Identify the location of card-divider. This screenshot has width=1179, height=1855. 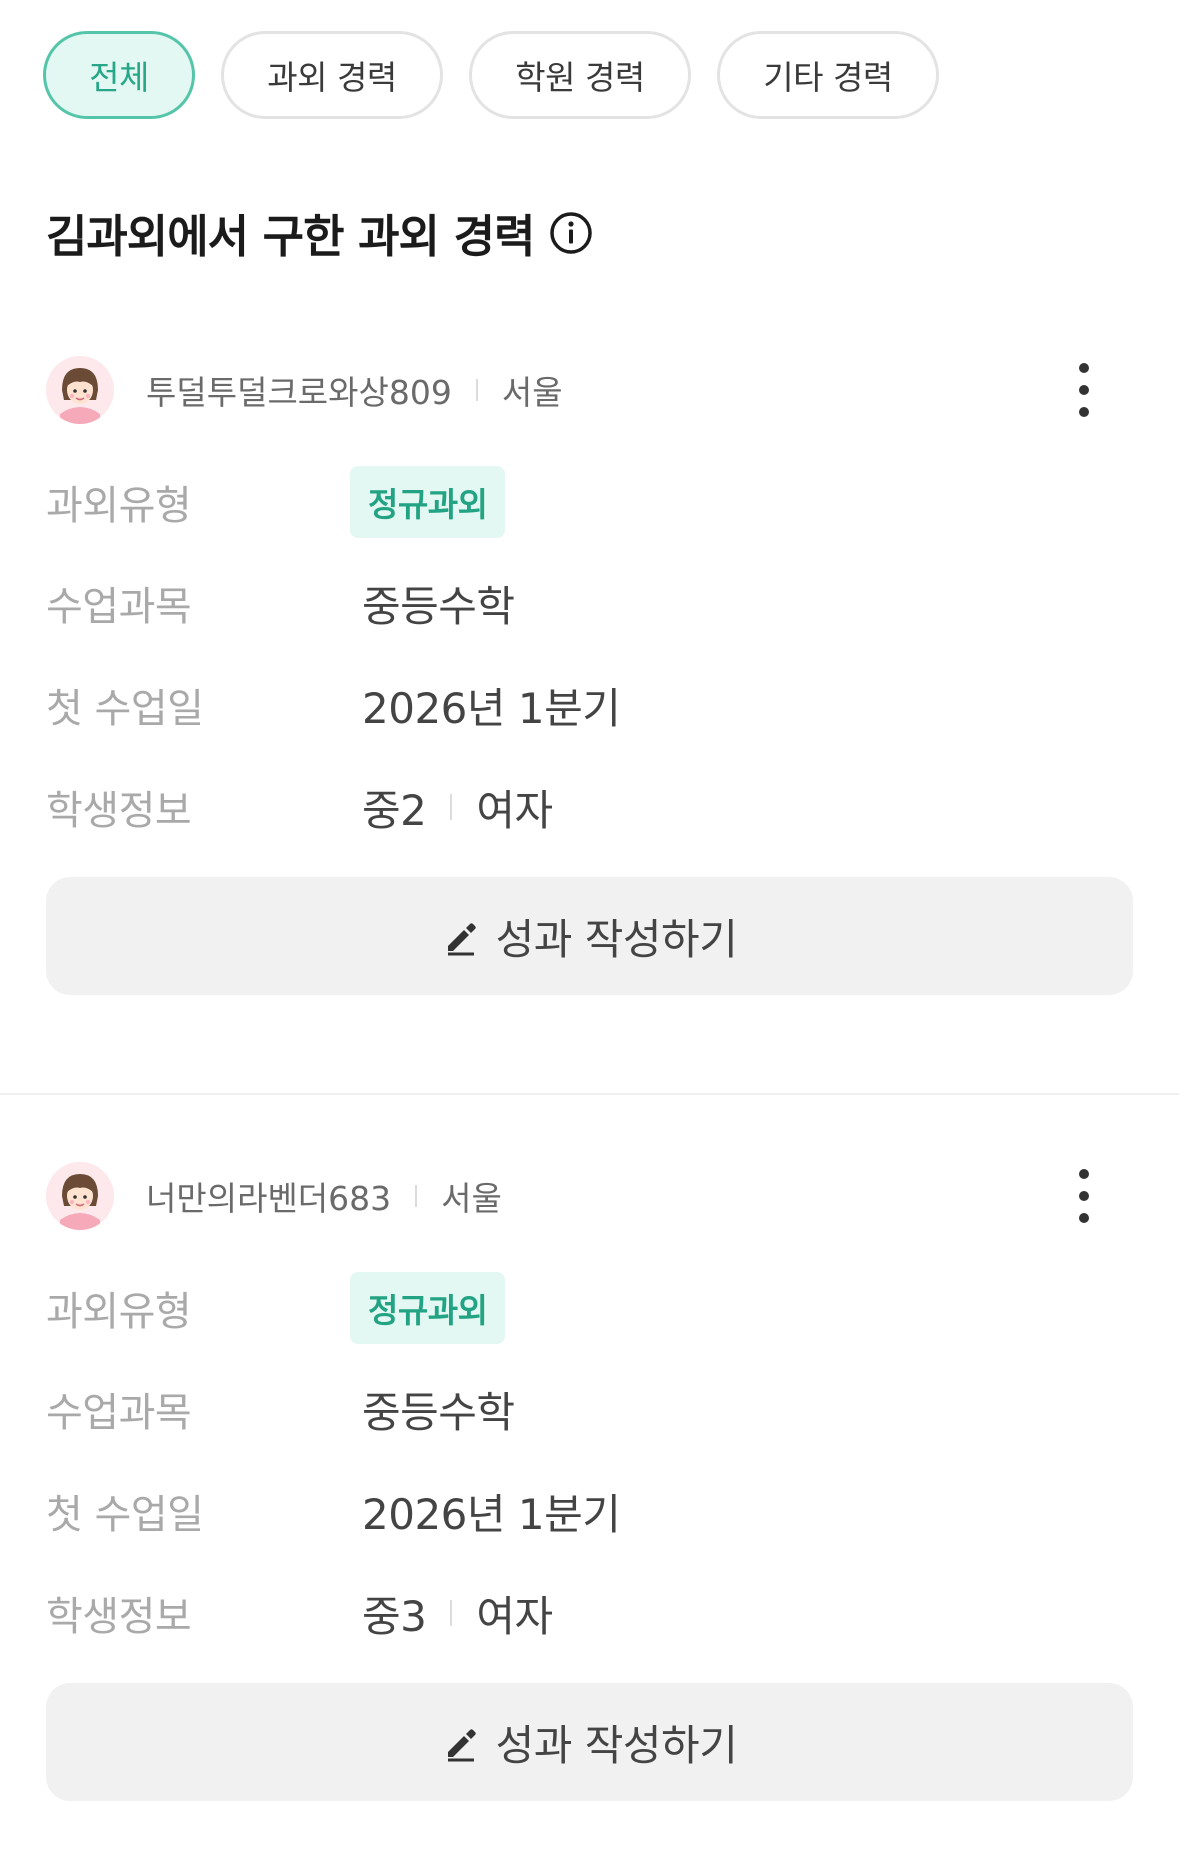
(589, 1094).